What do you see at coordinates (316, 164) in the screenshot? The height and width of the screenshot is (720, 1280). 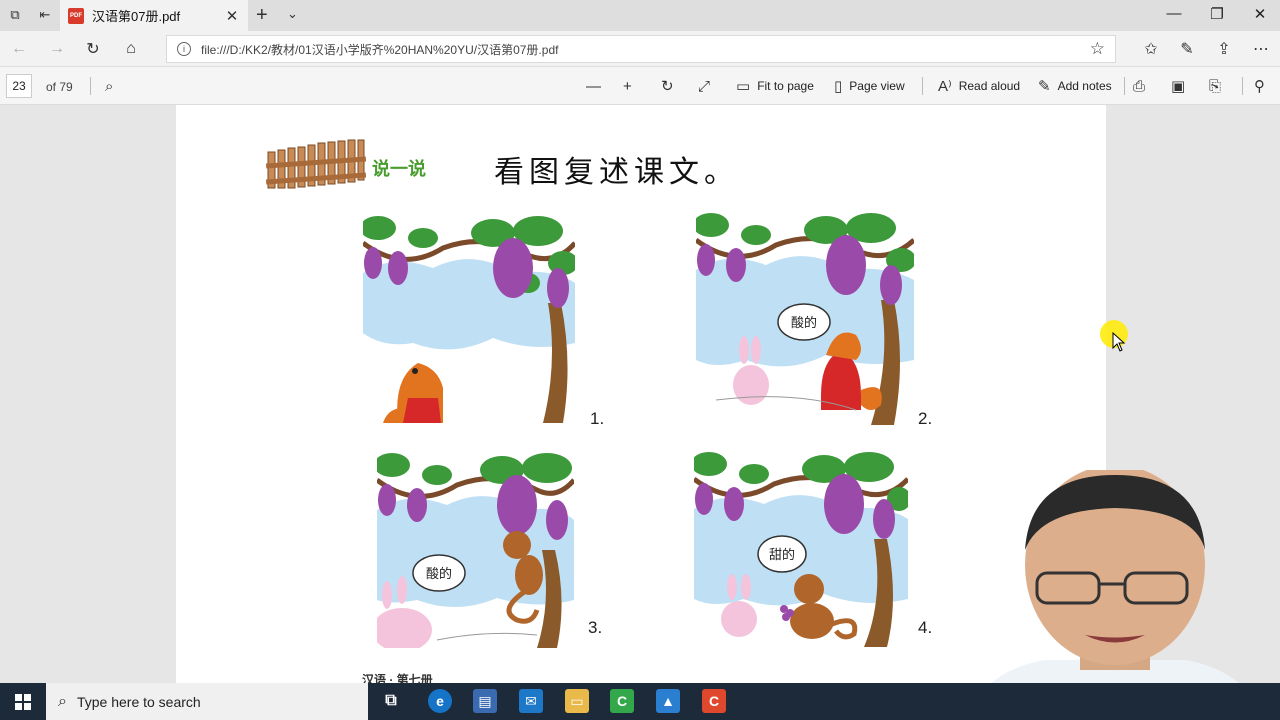 I see `fence-illustration` at bounding box center [316, 164].